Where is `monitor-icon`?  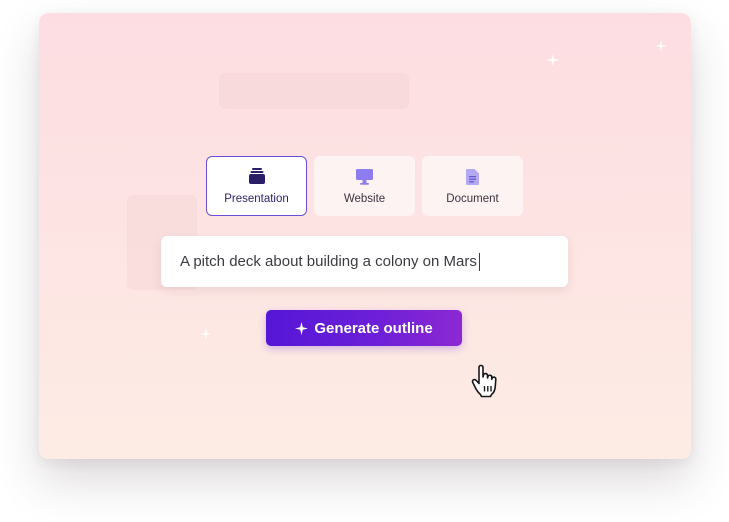 monitor-icon is located at coordinates (365, 177).